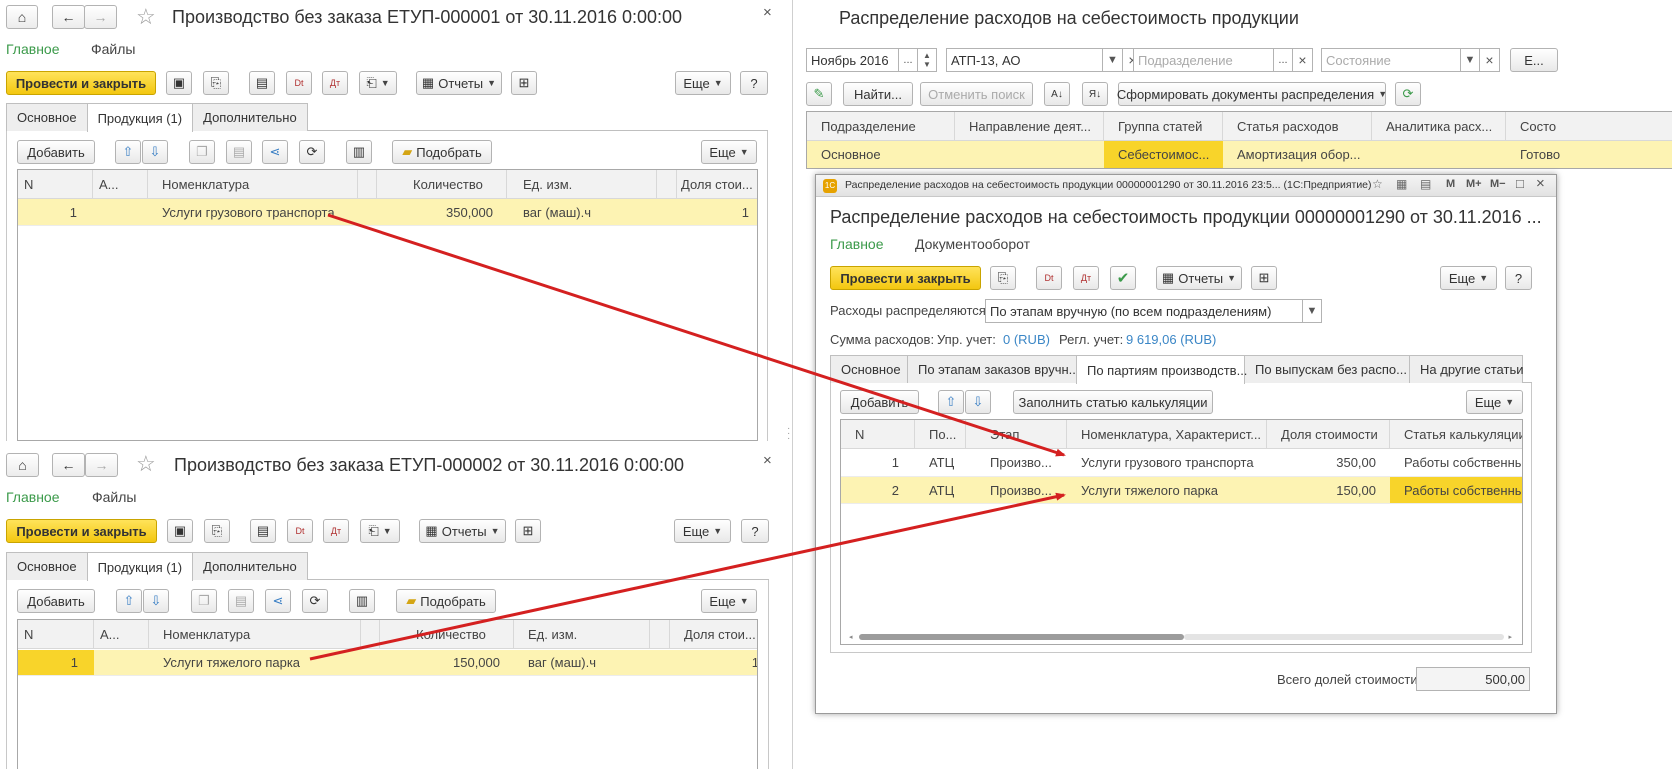 The image size is (1672, 769). I want to click on arrow-2-icon, so click(687, 576).